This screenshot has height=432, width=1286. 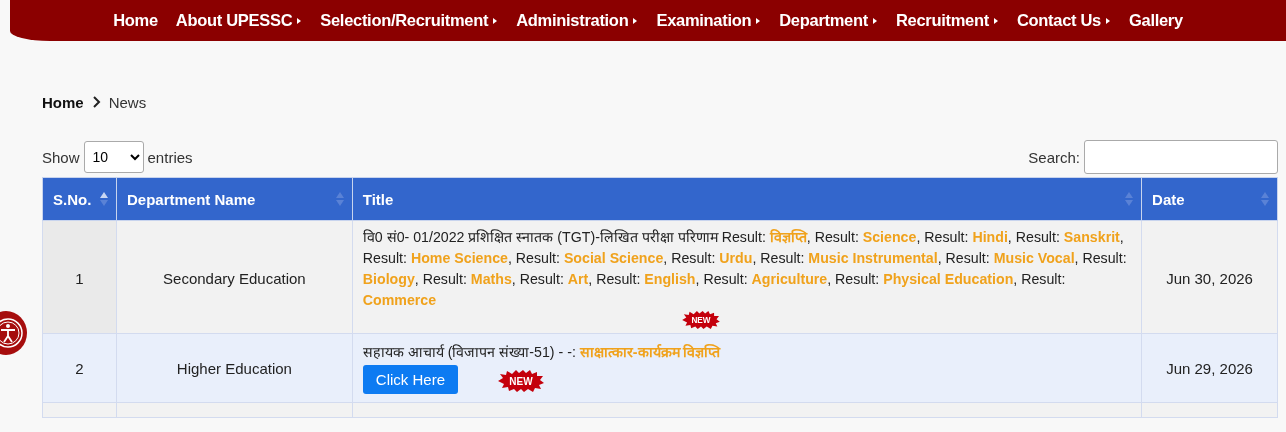 What do you see at coordinates (234, 199) in the screenshot?
I see `column-header: Department Name` at bounding box center [234, 199].